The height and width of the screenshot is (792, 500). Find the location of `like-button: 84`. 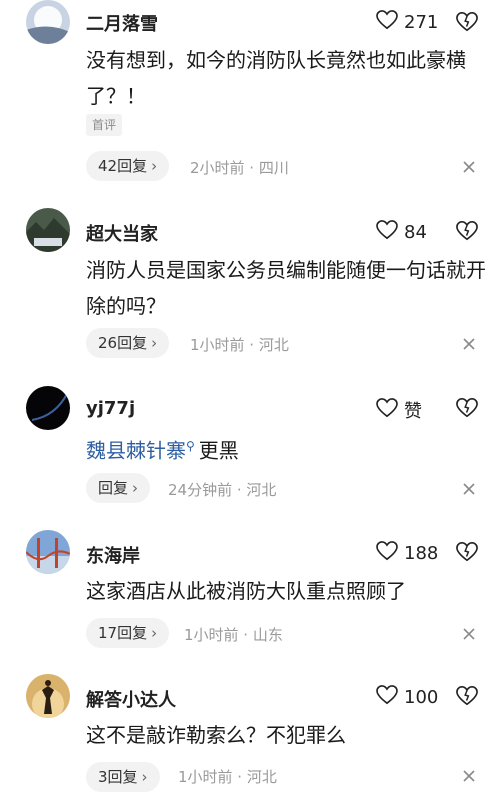

like-button: 84 is located at coordinates (401, 232).